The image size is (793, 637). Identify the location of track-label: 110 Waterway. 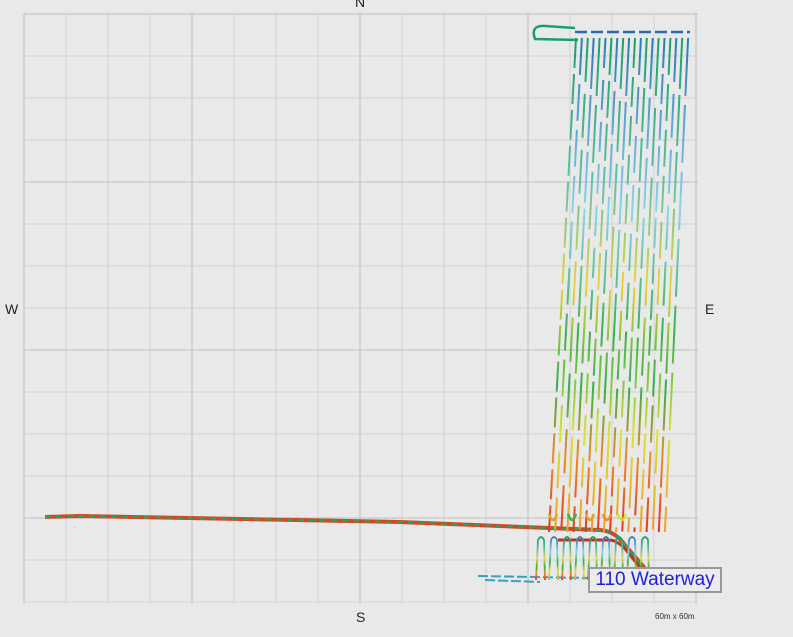
(655, 580).